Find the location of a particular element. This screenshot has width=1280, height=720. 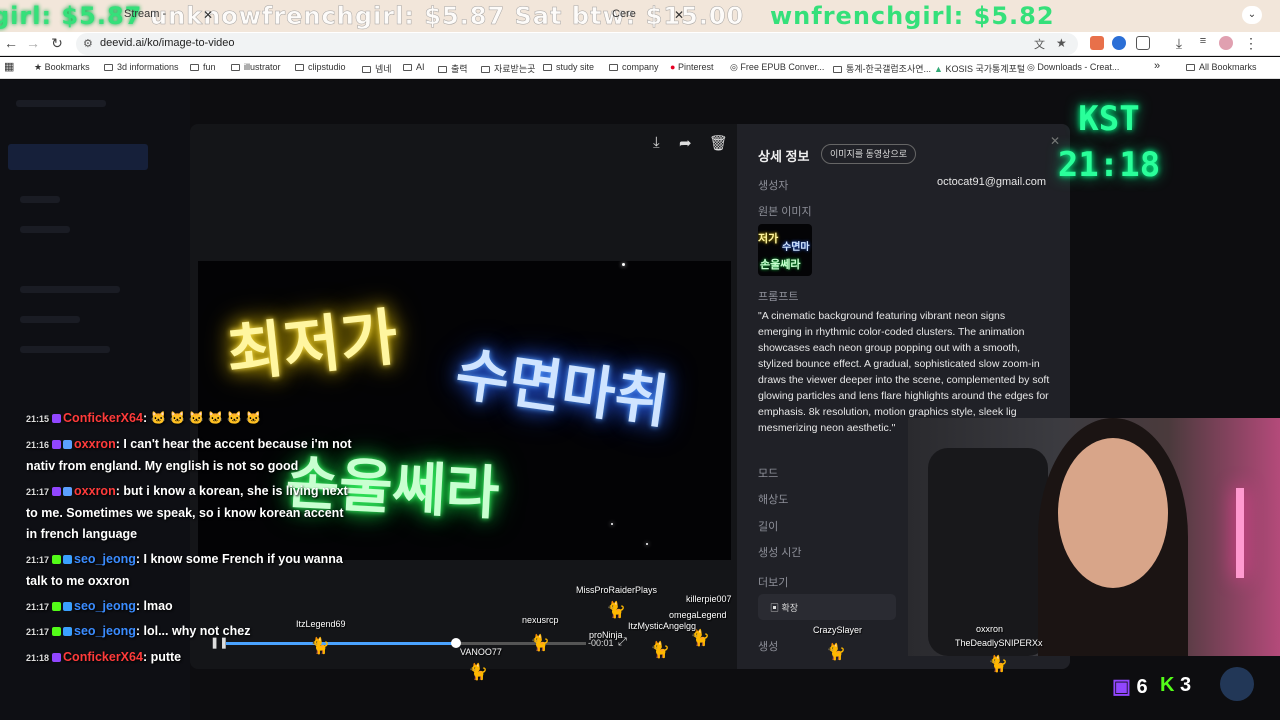

image-to-video-button: 이미지를 동영상으로 is located at coordinates (869, 154).